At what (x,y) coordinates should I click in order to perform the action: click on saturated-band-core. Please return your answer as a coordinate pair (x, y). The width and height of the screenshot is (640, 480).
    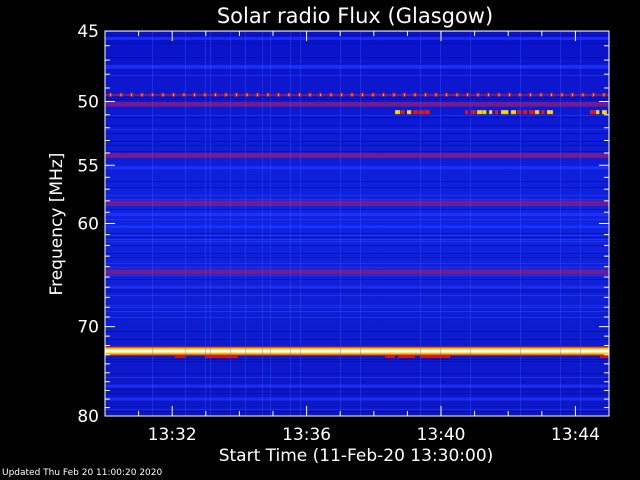
    Looking at the image, I should click on (357, 351).